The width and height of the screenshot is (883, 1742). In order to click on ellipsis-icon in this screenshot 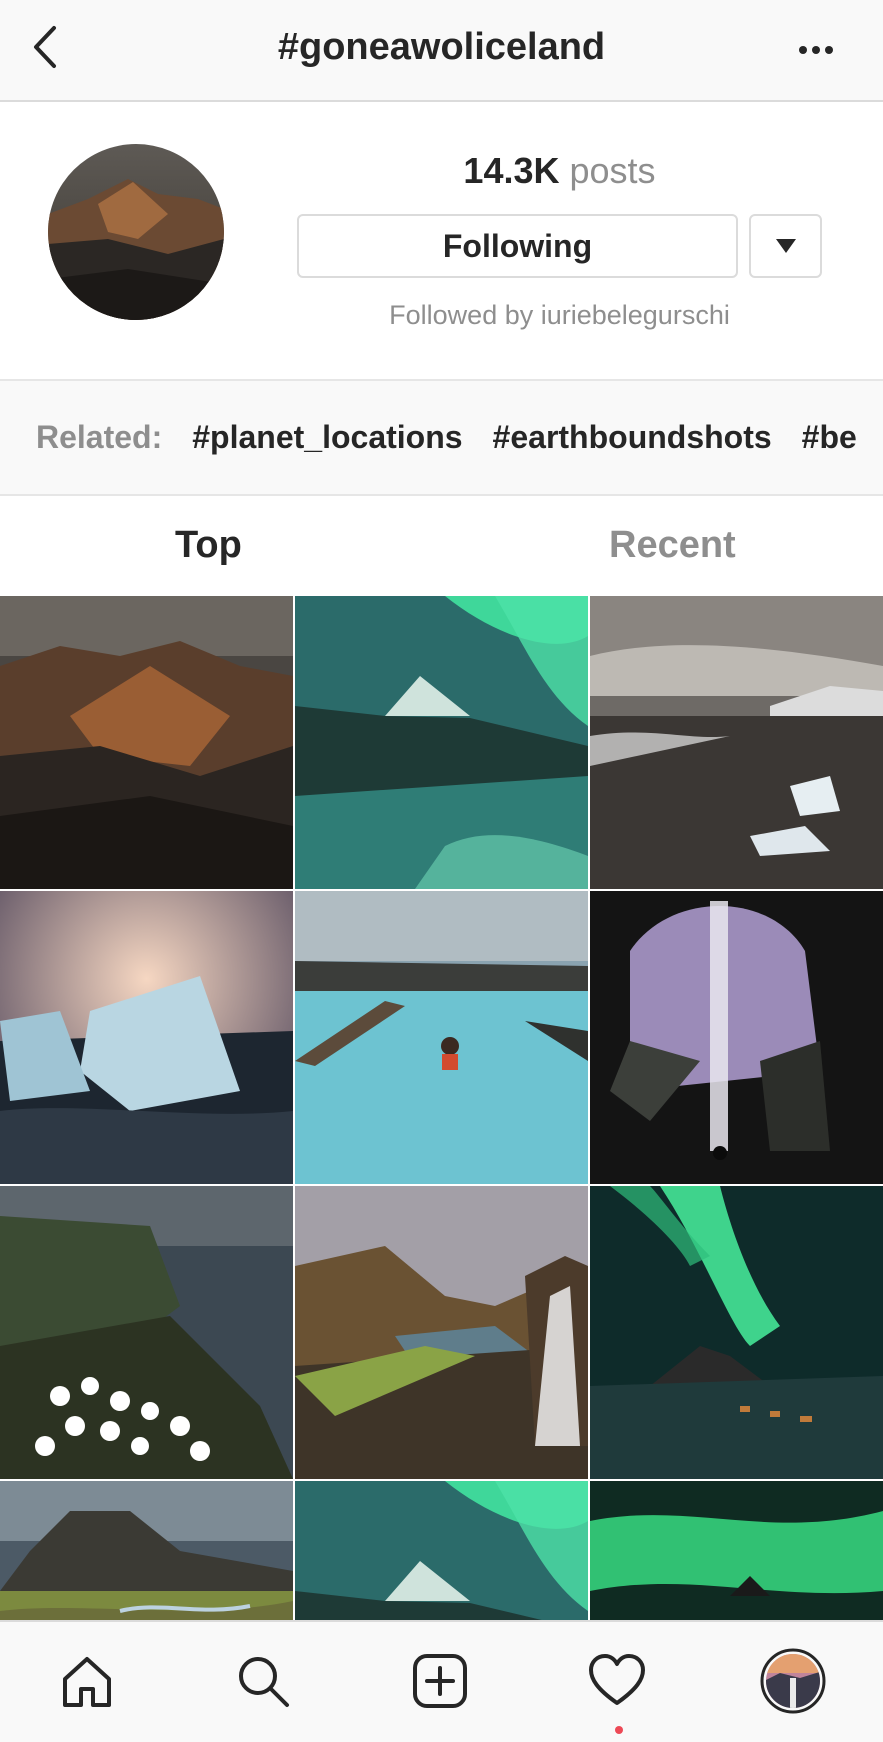, I will do `click(816, 50)`.